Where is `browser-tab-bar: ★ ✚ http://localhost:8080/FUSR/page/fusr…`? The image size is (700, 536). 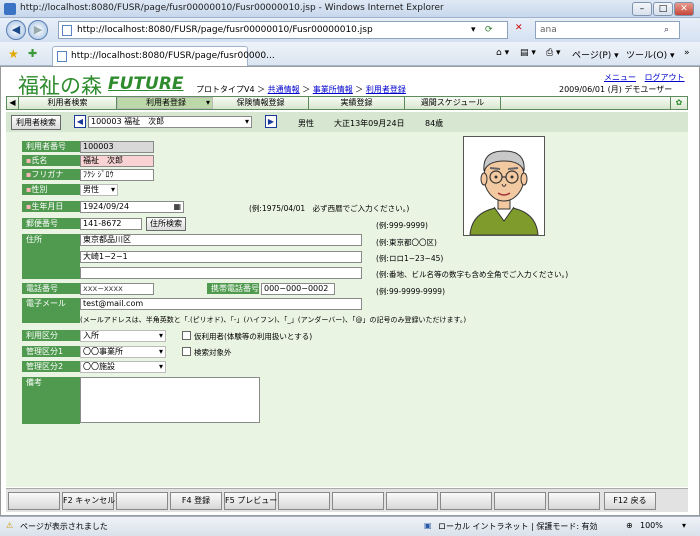
browser-tab-bar: ★ ✚ http://localhost:8080/FUSR/page/fusr… is located at coordinates (350, 54).